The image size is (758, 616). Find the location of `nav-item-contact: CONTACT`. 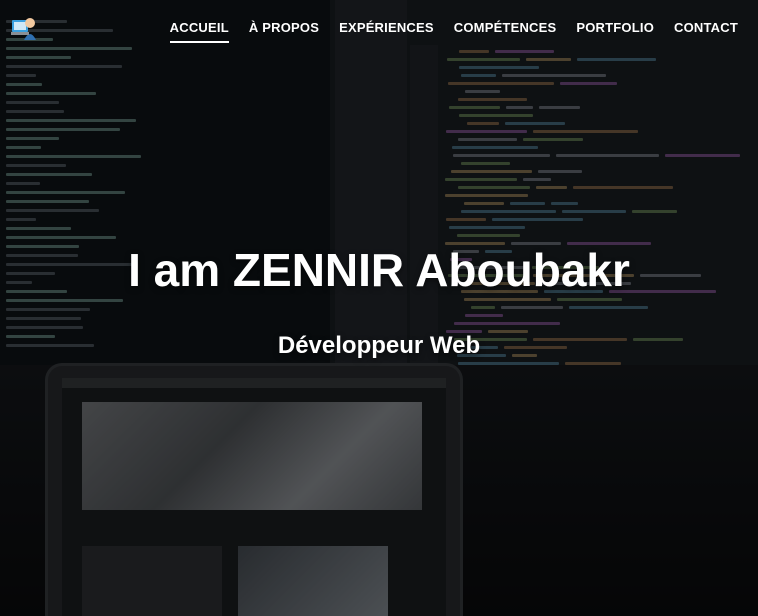

nav-item-contact: CONTACT is located at coordinates (706, 28).